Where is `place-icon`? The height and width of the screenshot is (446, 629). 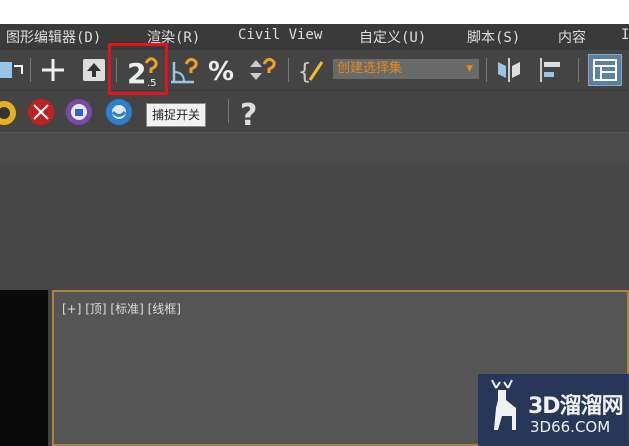 place-icon is located at coordinates (94, 70).